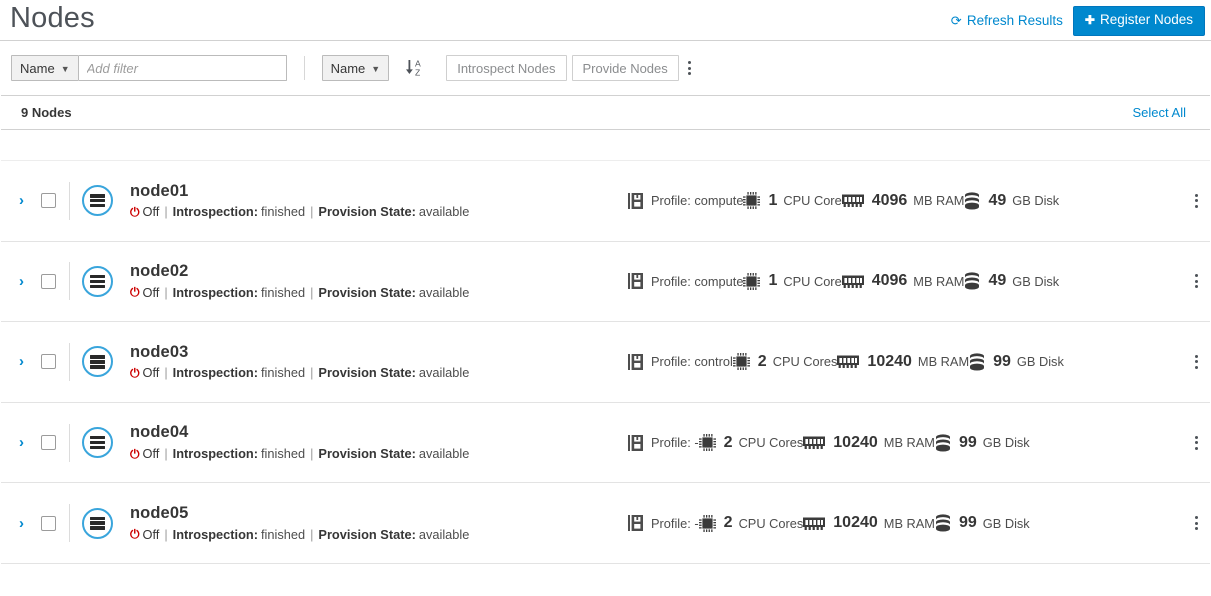 Image resolution: width=1211 pixels, height=596 pixels. What do you see at coordinates (159, 513) in the screenshot?
I see `node-name: node05` at bounding box center [159, 513].